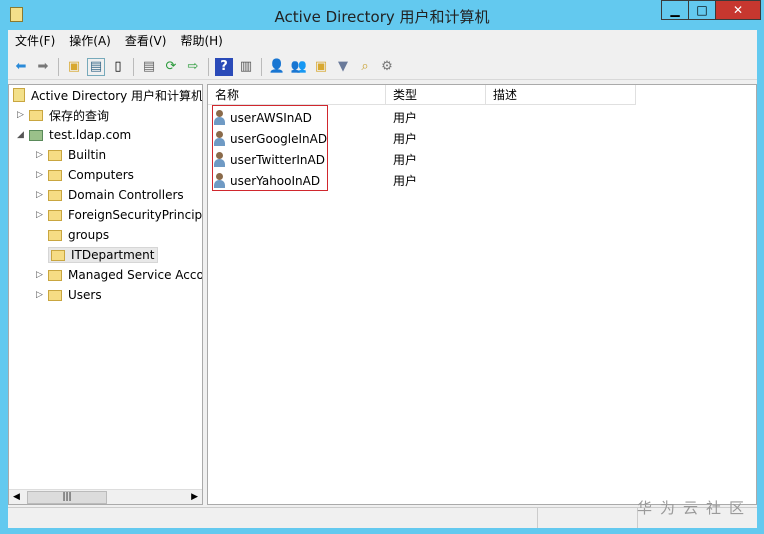 The image size is (764, 534). Describe the element at coordinates (118, 67) in the screenshot. I see `properties-icon: ▯` at that location.